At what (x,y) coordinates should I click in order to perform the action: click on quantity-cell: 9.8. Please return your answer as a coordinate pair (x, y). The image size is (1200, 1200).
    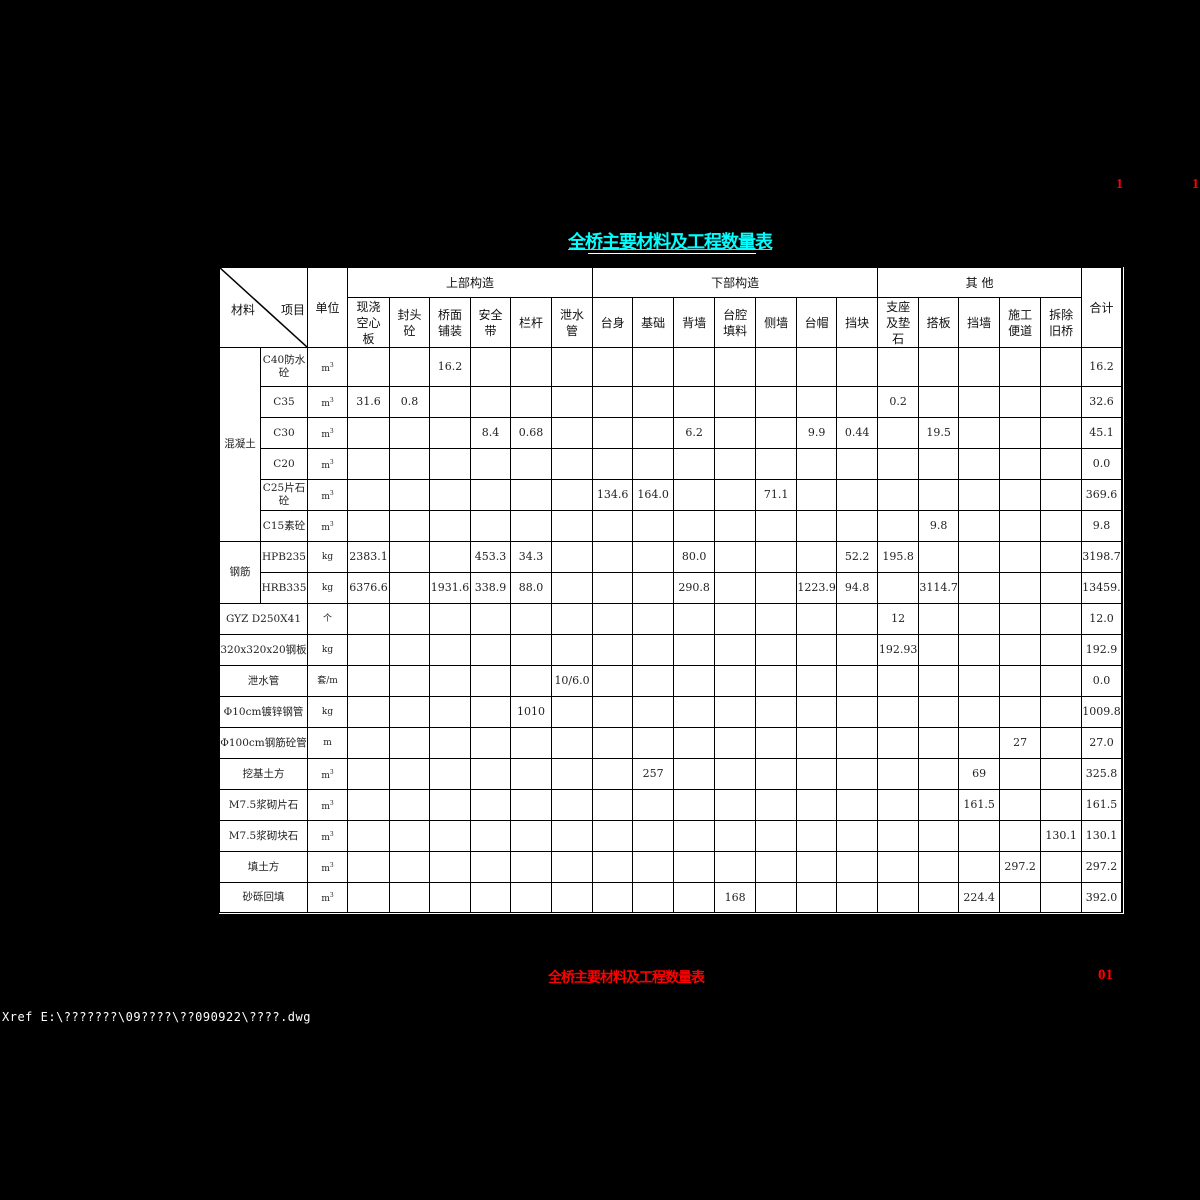
    Looking at the image, I should click on (939, 526).